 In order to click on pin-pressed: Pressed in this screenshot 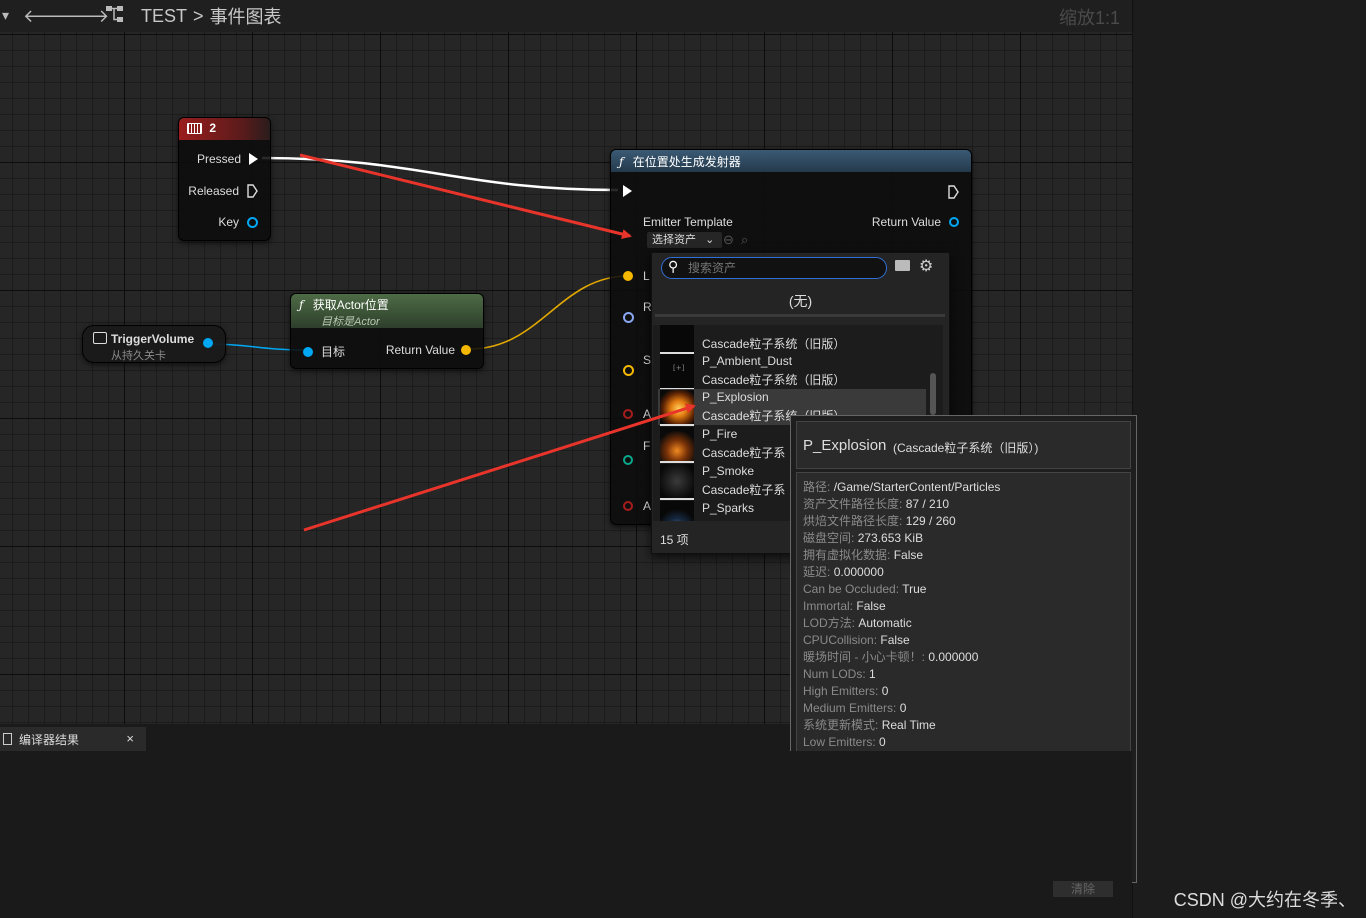, I will do `click(227, 159)`.